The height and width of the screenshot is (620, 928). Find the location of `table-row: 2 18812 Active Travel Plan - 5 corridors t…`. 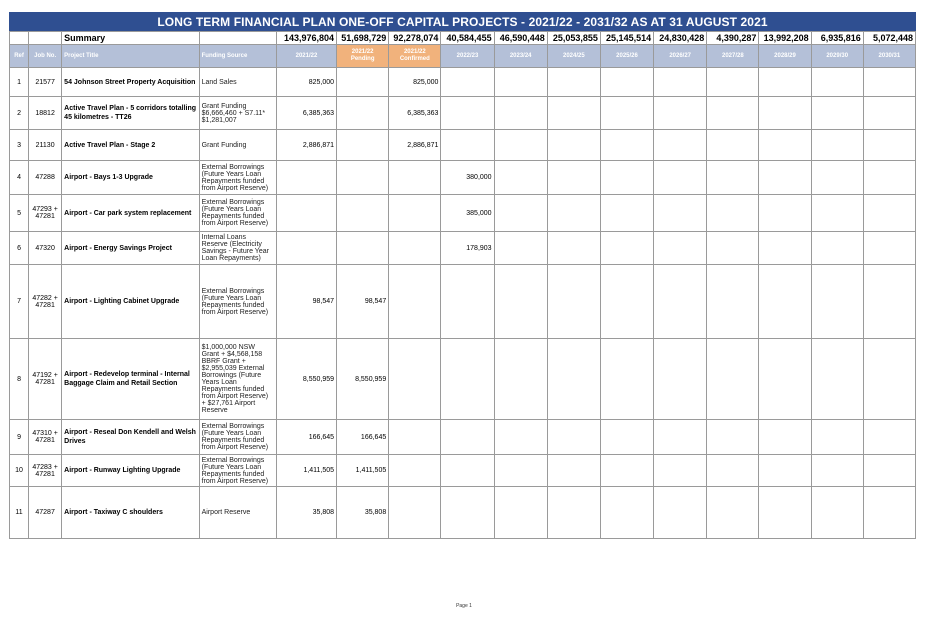

table-row: 2 18812 Active Travel Plan - 5 corridors t… is located at coordinates (462, 113).